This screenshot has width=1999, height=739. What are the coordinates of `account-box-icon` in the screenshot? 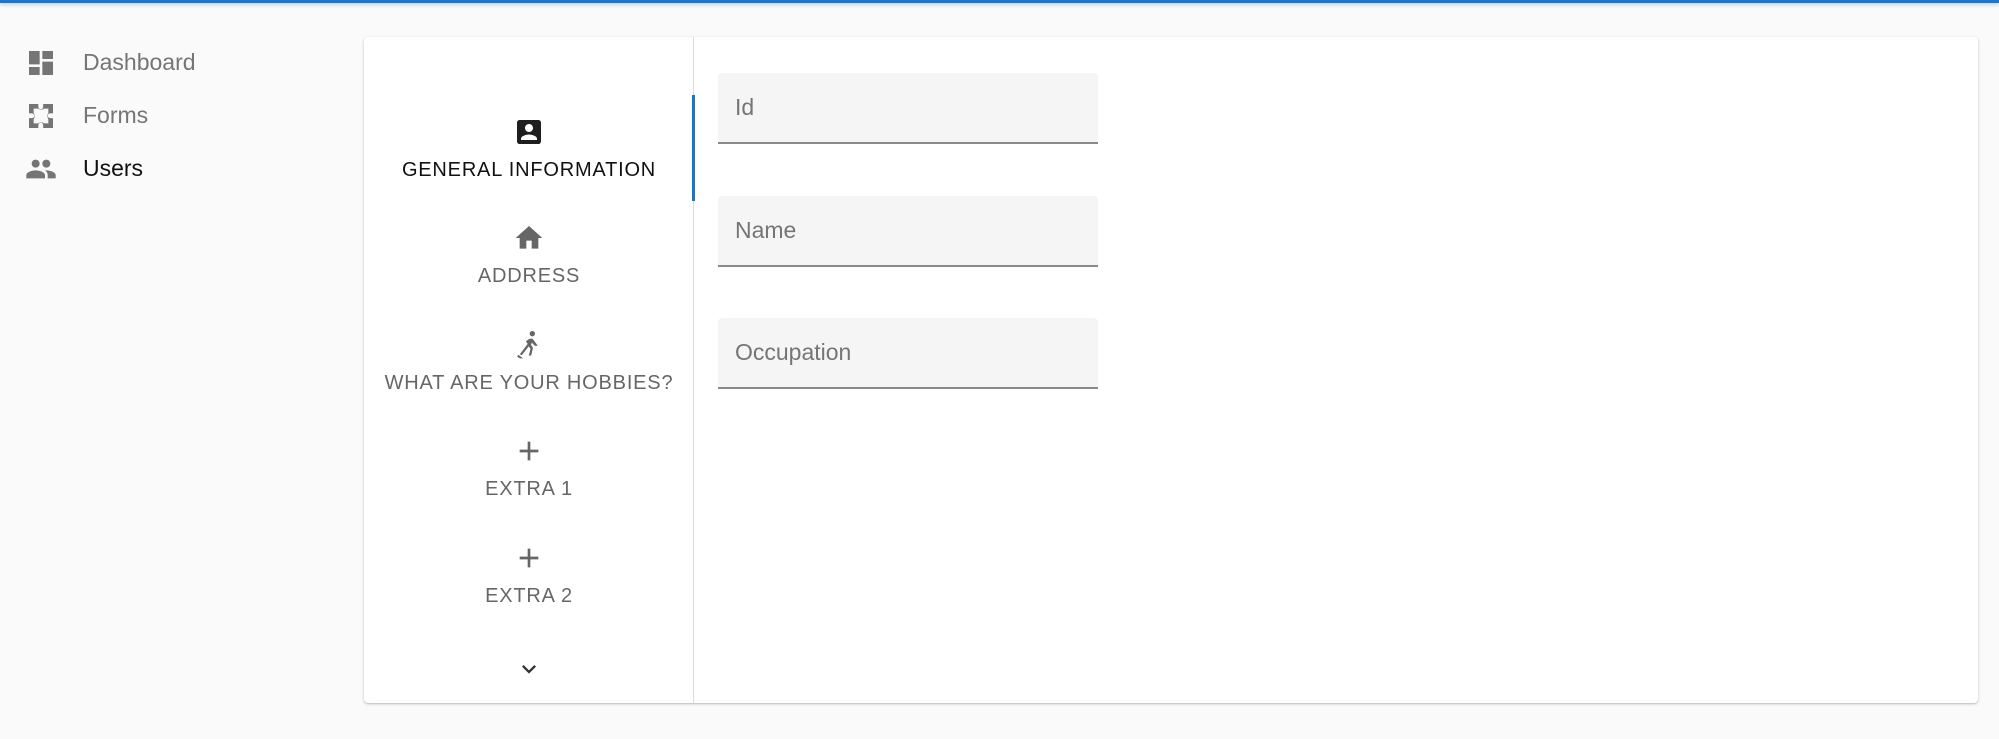 It's located at (529, 132).